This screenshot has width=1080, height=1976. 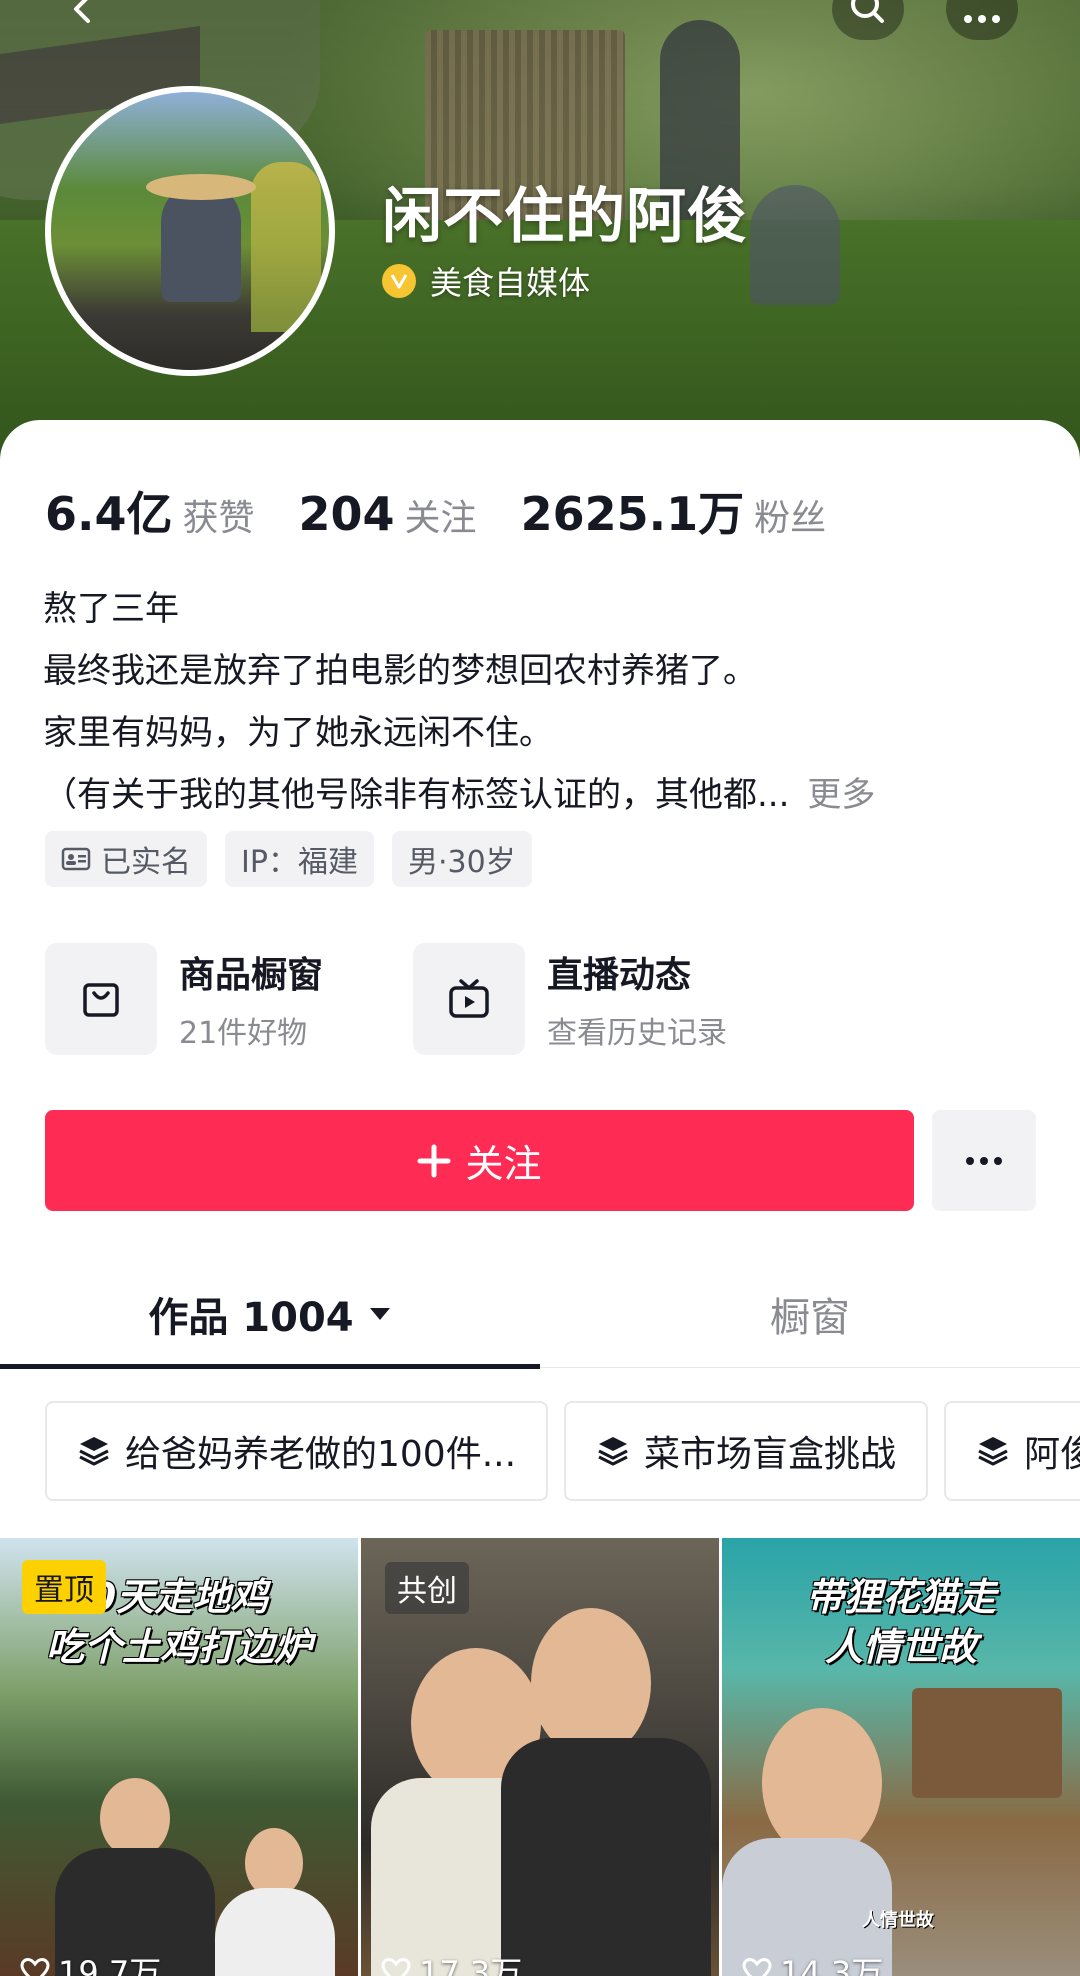 What do you see at coordinates (201, 187) in the screenshot?
I see `avatar-hat` at bounding box center [201, 187].